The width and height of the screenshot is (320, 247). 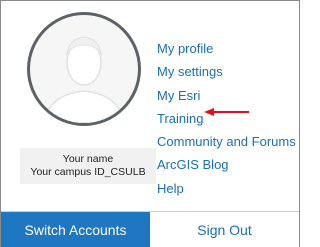 What do you see at coordinates (226, 141) in the screenshot?
I see `menu-item-community-and-forums: Community and Forums` at bounding box center [226, 141].